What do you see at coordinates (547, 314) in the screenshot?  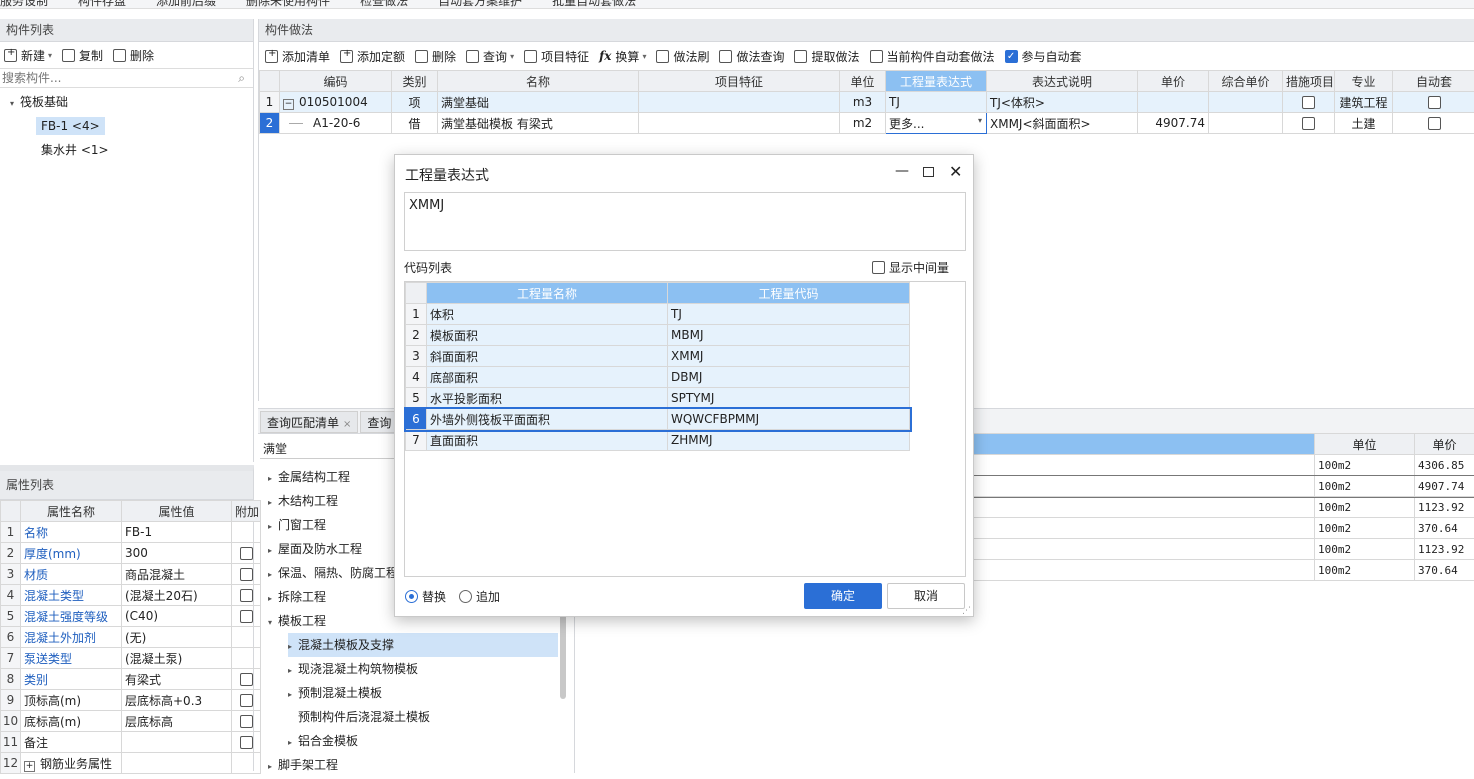 I see `quantity-name-cell: 体积` at bounding box center [547, 314].